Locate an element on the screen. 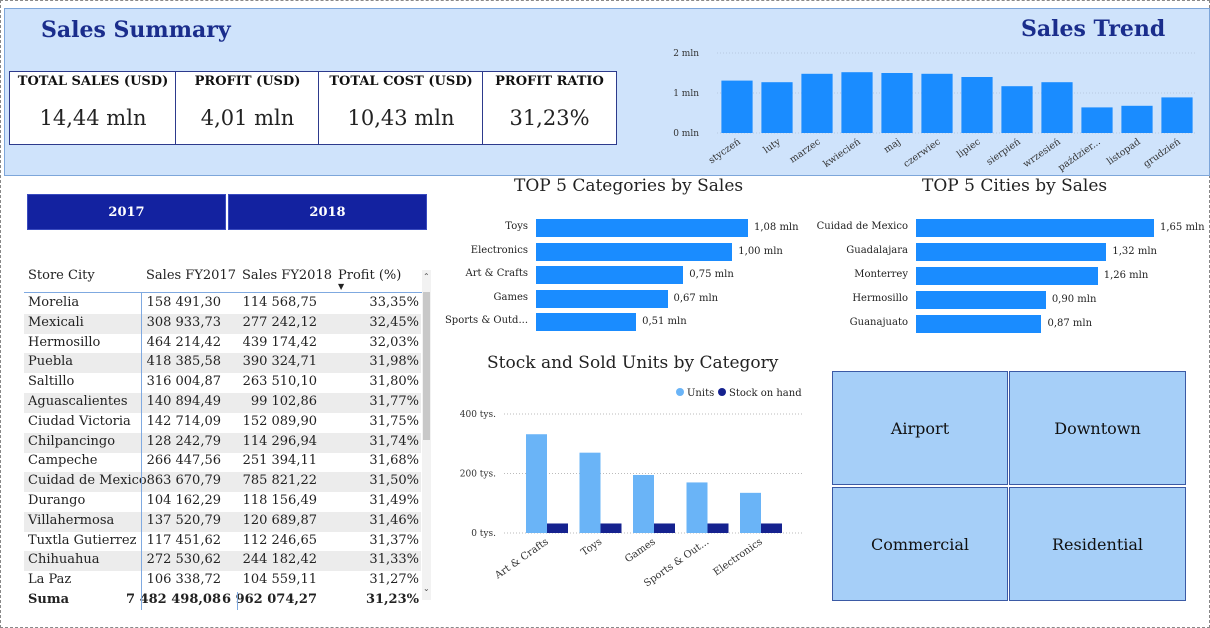 The width and height of the screenshot is (1210, 628). bar-label: Toys is located at coordinates (516, 226).